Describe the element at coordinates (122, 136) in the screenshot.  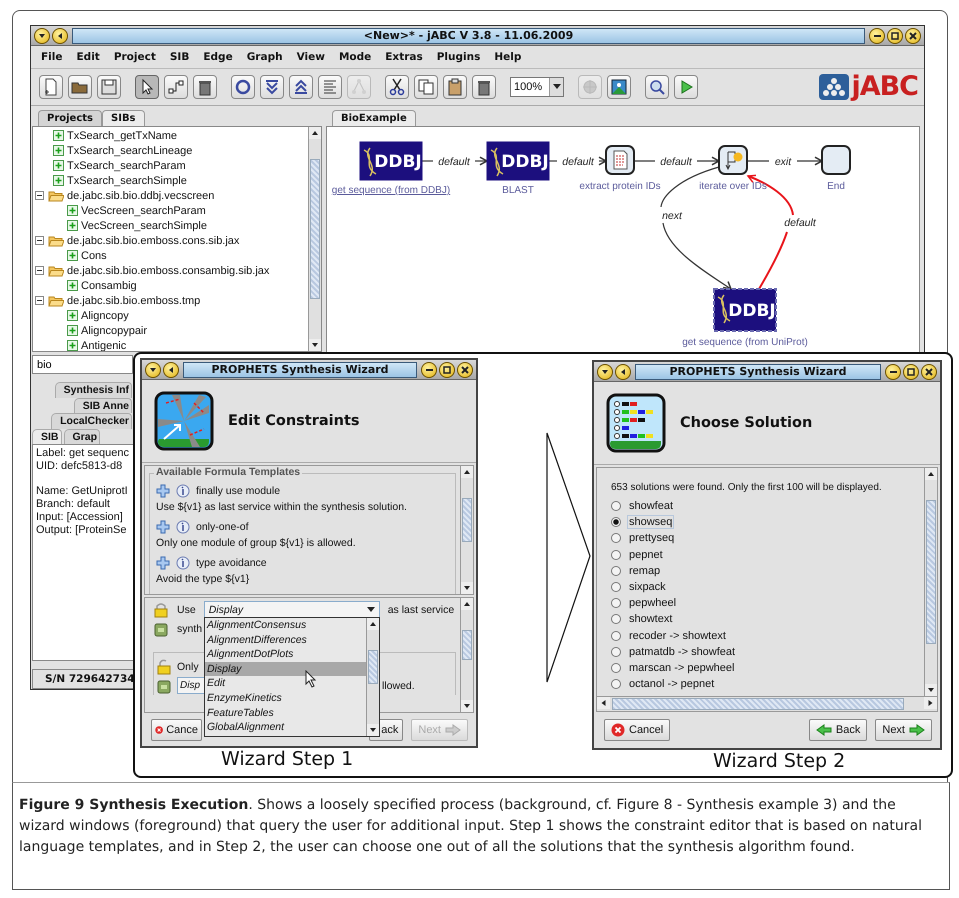
I see `tree-item: TxSearch_getTxName` at that location.